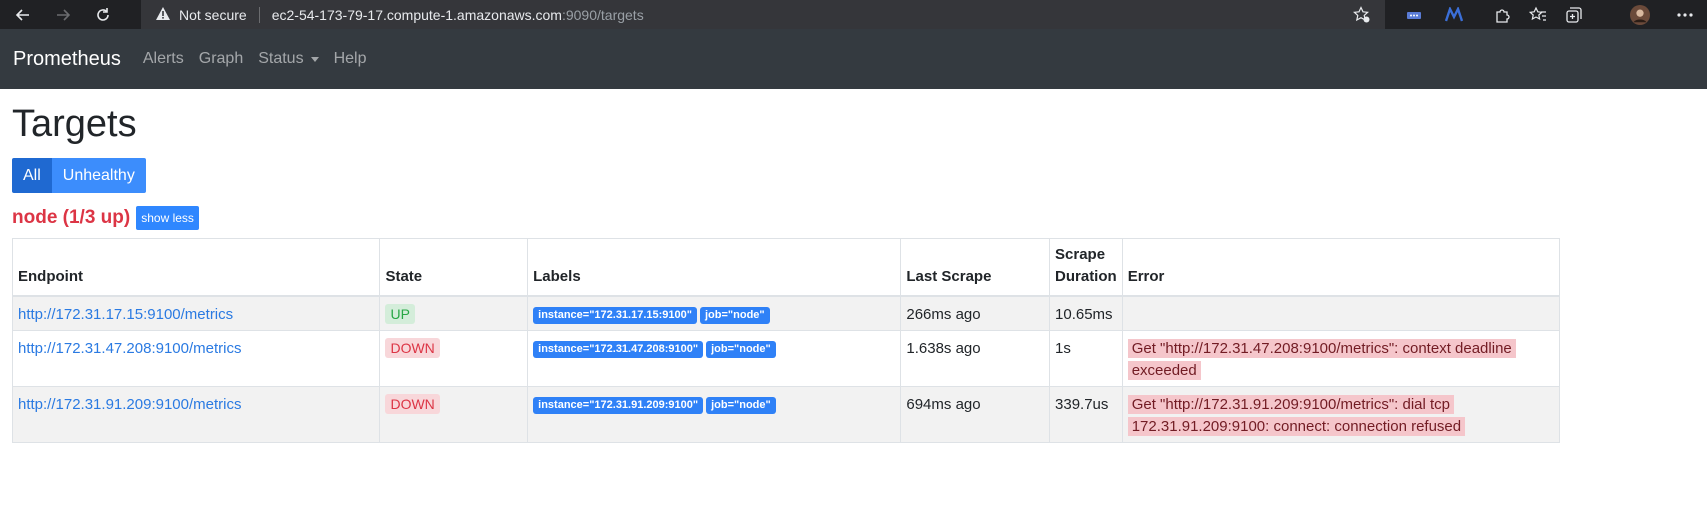  Describe the element at coordinates (32, 175) in the screenshot. I see `filter-all-button: All` at that location.